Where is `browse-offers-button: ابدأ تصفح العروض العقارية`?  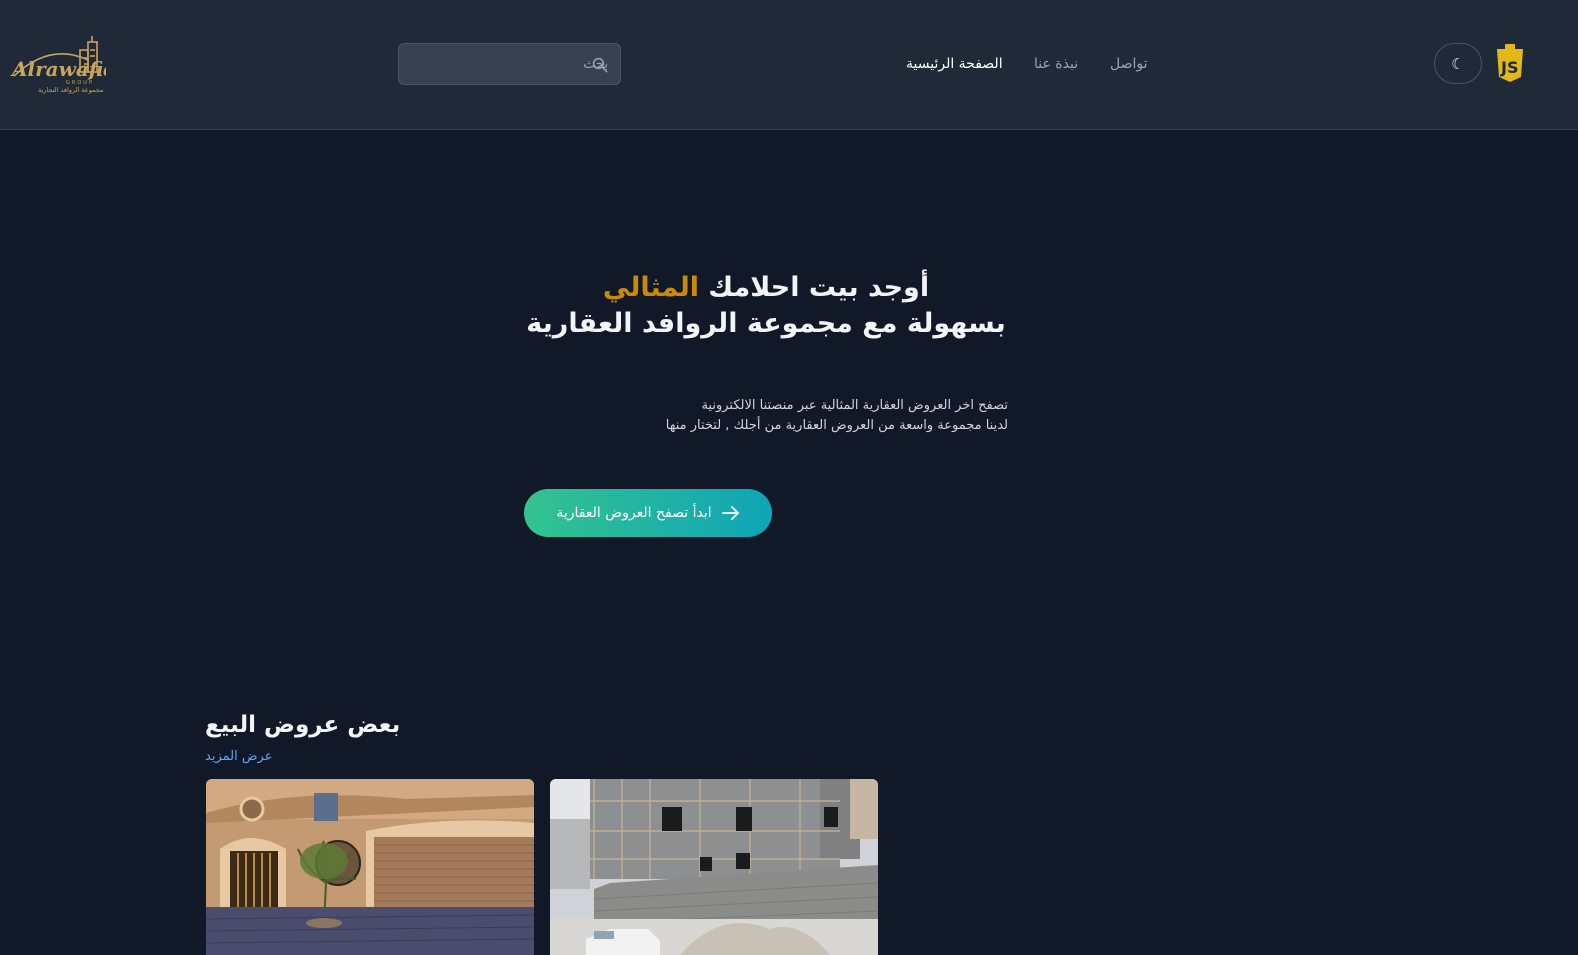
browse-offers-button: ابدأ تصفح العروض العقارية is located at coordinates (648, 513).